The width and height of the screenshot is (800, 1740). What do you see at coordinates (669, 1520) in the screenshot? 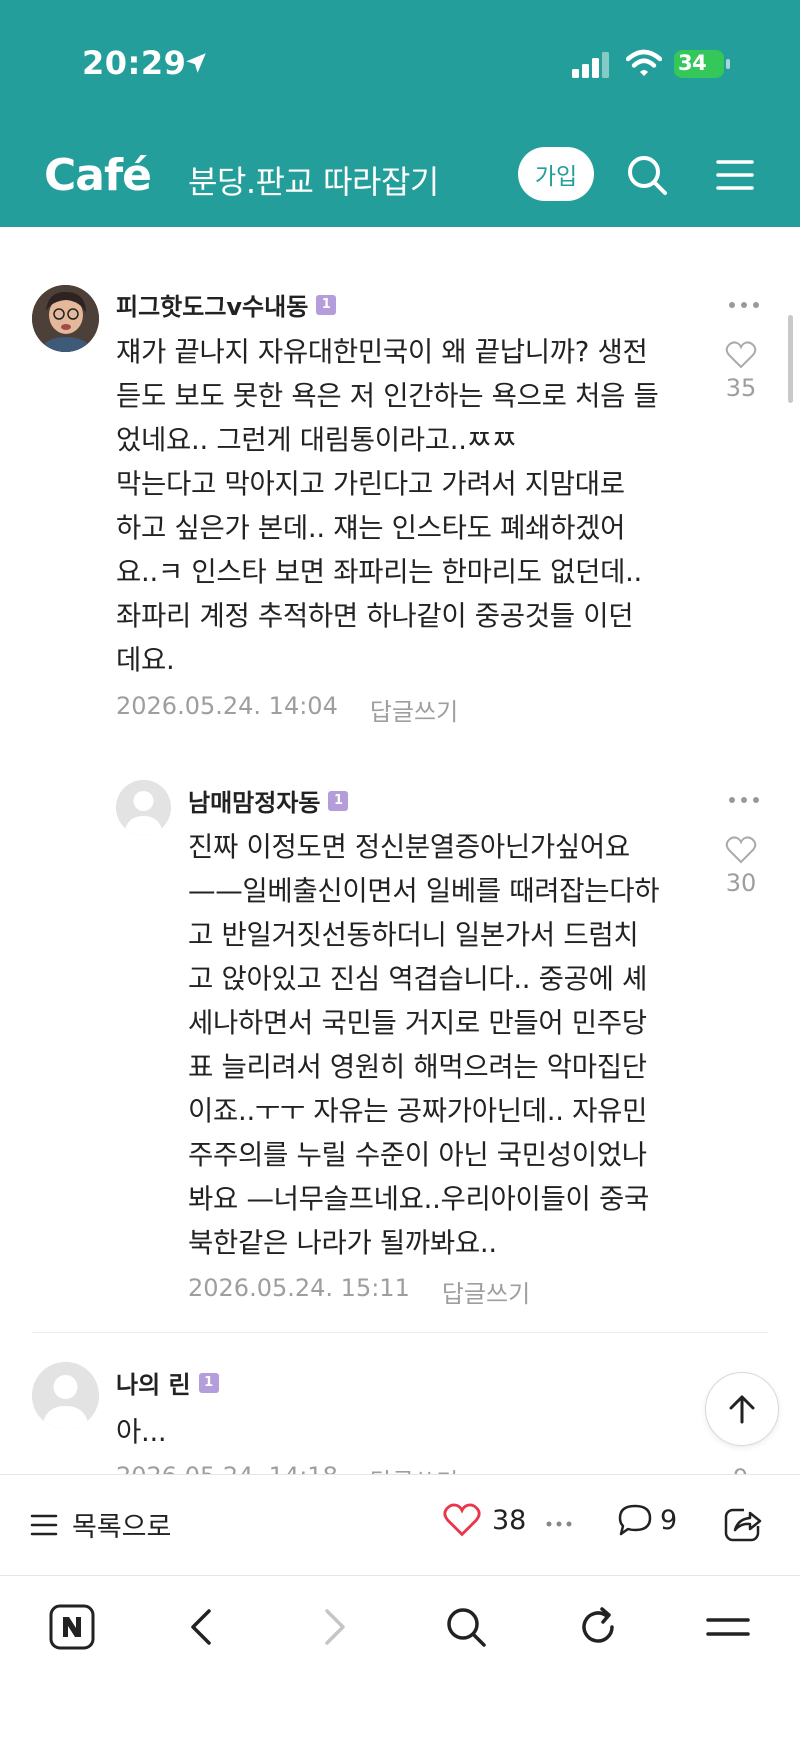
I see `comment-count: 9` at bounding box center [669, 1520].